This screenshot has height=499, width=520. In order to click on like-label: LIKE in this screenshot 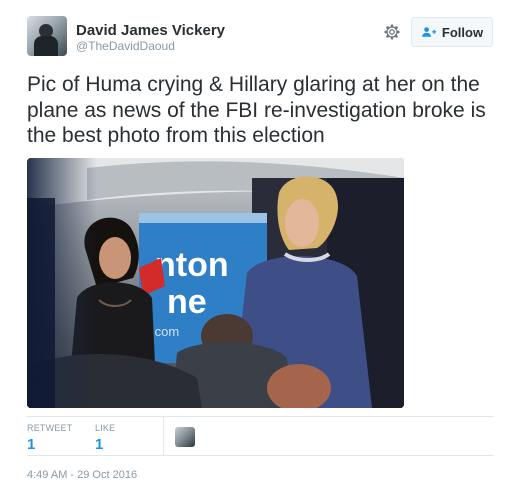, I will do `click(105, 428)`.